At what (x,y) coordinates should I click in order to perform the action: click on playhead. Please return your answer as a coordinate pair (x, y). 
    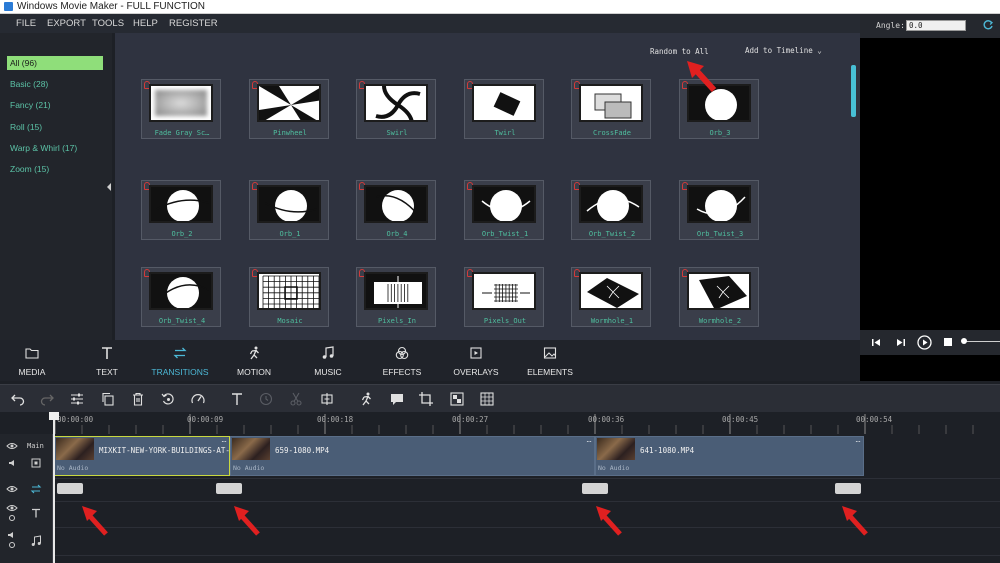
    Looking at the image, I should click on (54, 487).